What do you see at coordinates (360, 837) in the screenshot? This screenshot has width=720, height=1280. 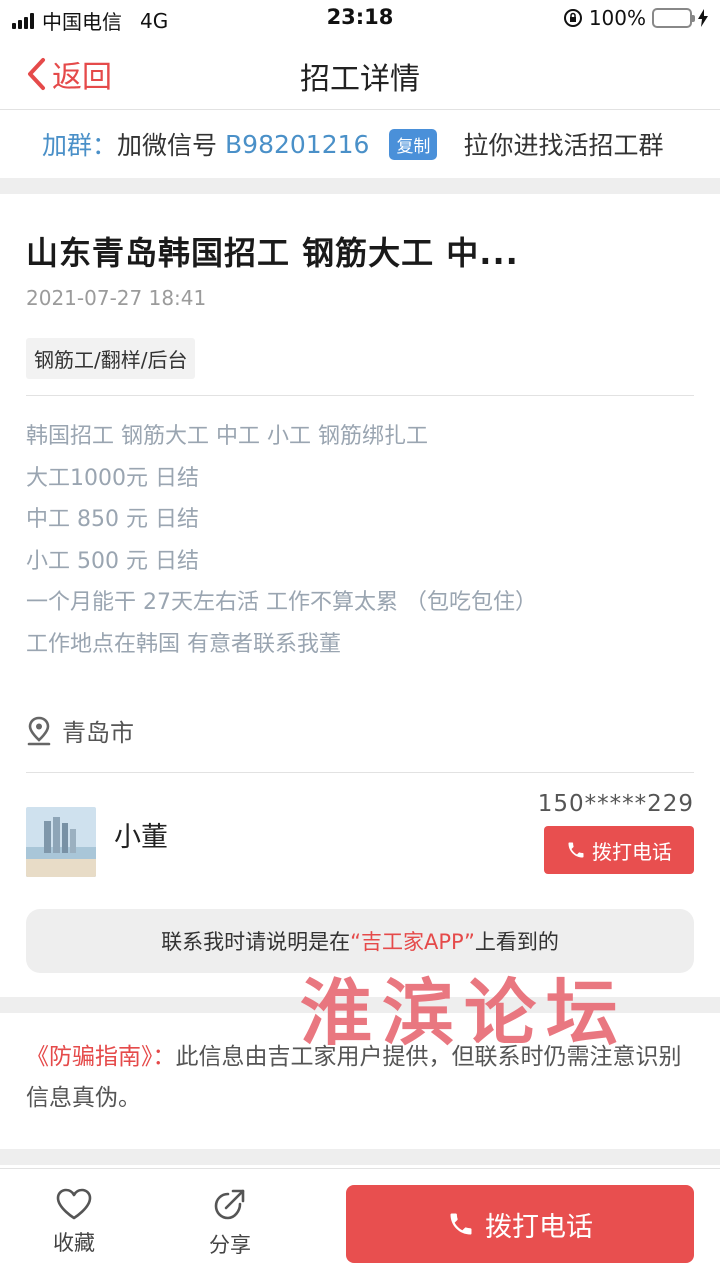 I see `contact-section: 小董 150*****229 拨打电话` at bounding box center [360, 837].